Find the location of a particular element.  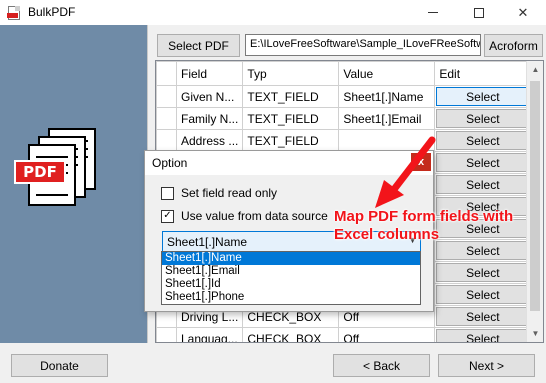

minimize-icon is located at coordinates (433, 12).